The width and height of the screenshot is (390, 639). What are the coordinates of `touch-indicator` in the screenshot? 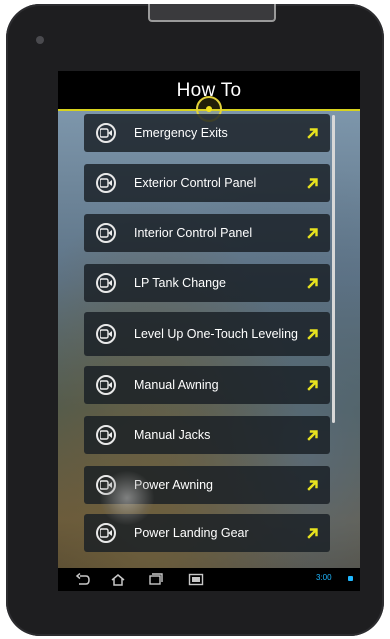 It's located at (127, 498).